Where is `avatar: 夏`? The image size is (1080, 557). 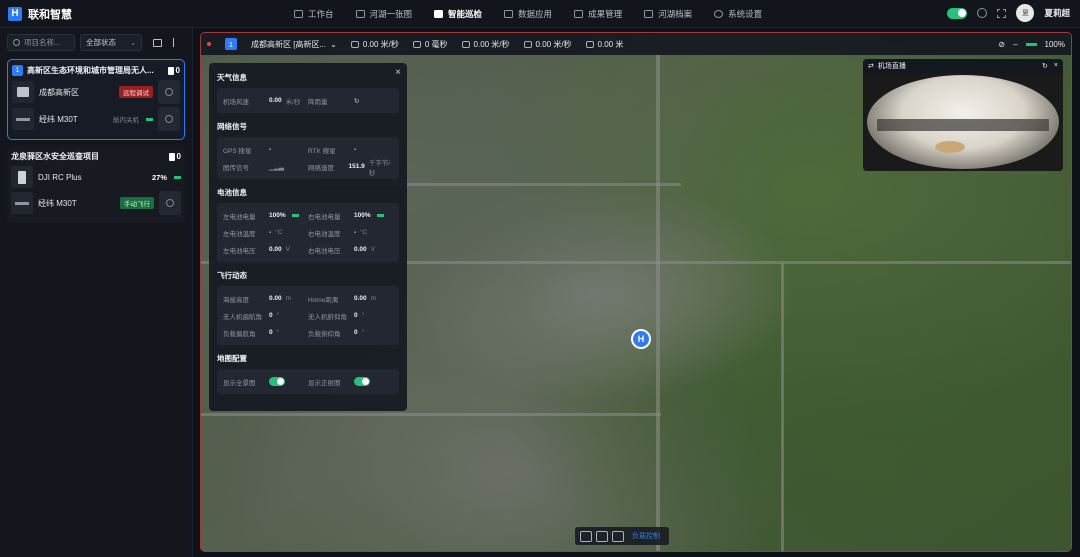
avatar: 夏 is located at coordinates (1025, 13).